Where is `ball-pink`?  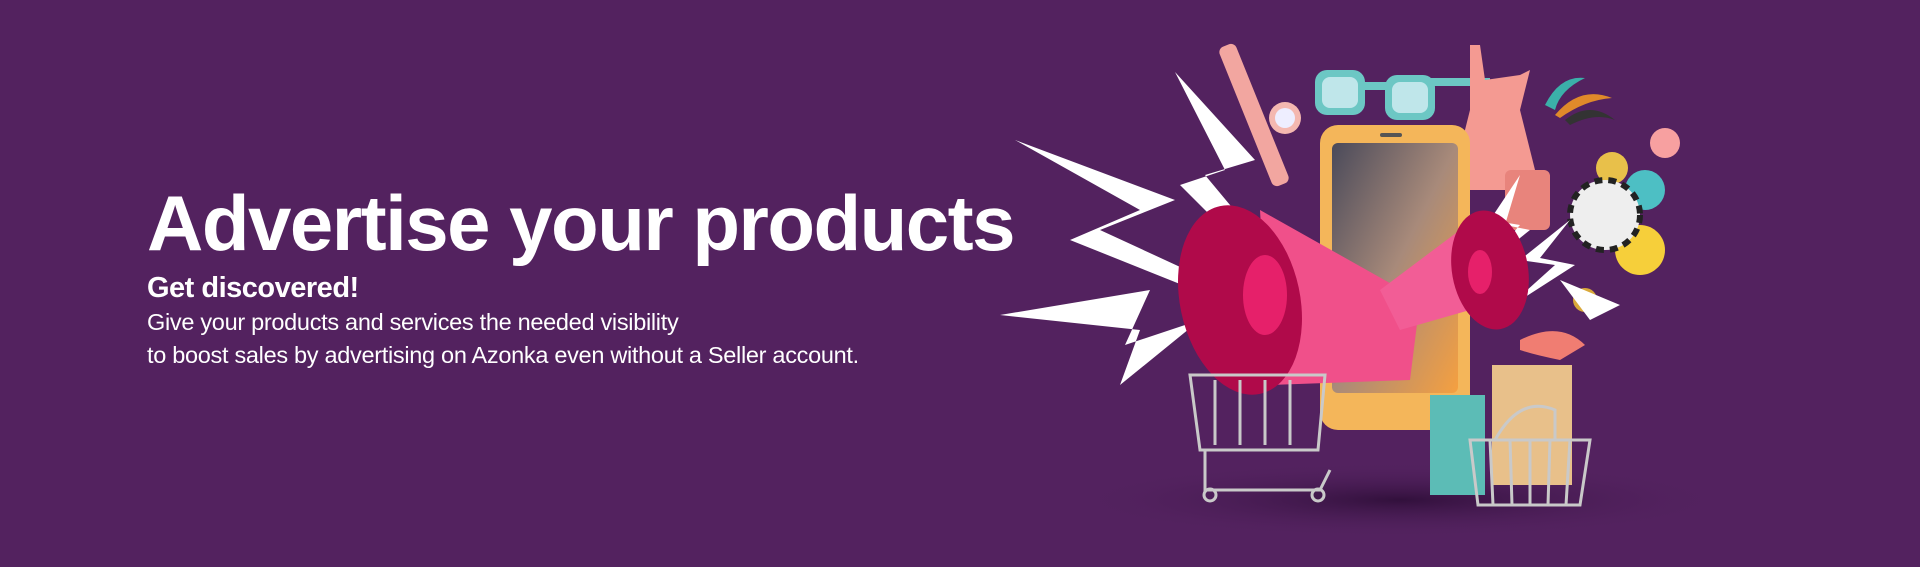
ball-pink is located at coordinates (1665, 143).